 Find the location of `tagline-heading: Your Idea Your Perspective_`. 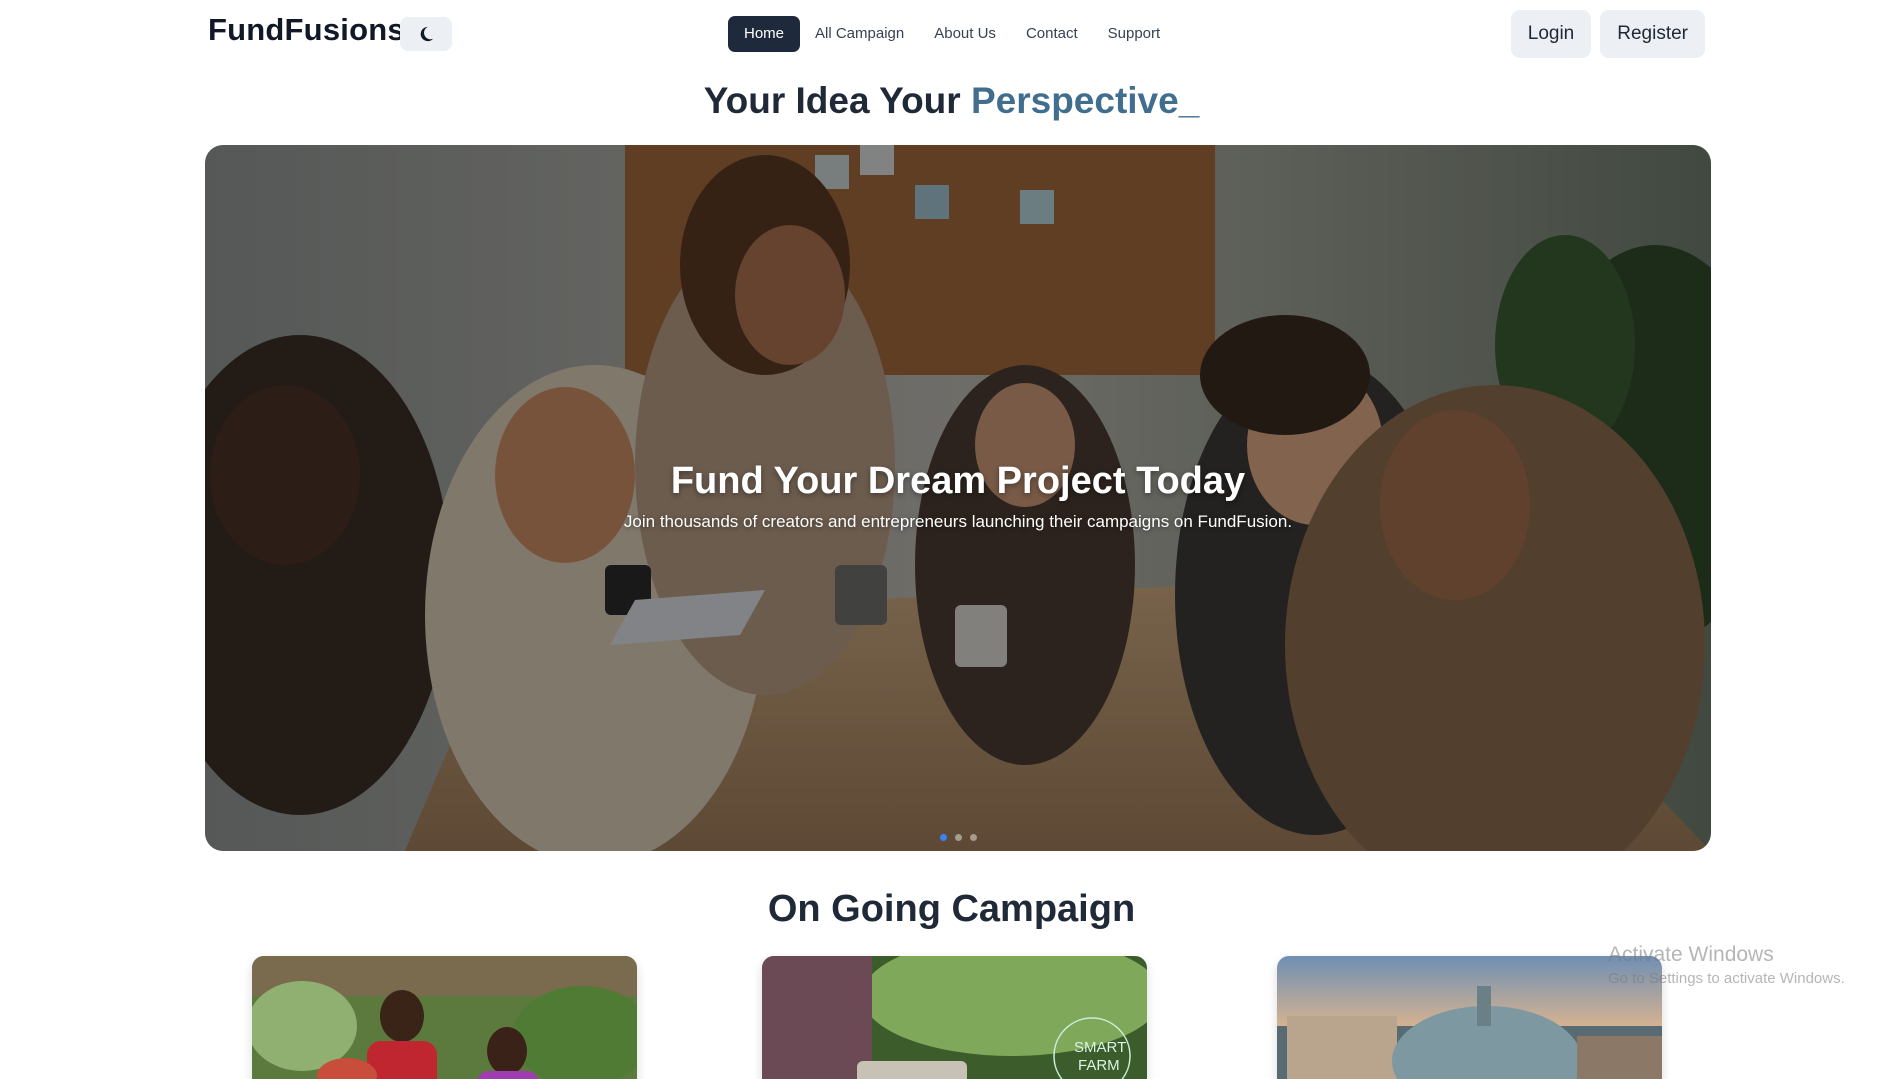

tagline-heading: Your Idea Your Perspective_ is located at coordinates (951, 101).